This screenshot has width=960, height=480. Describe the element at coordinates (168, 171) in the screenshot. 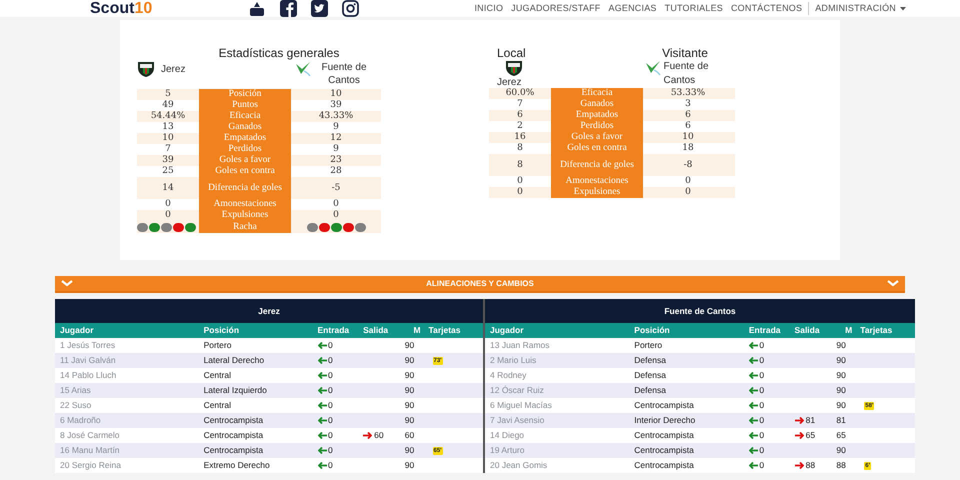

I see `stat-value: 25` at that location.